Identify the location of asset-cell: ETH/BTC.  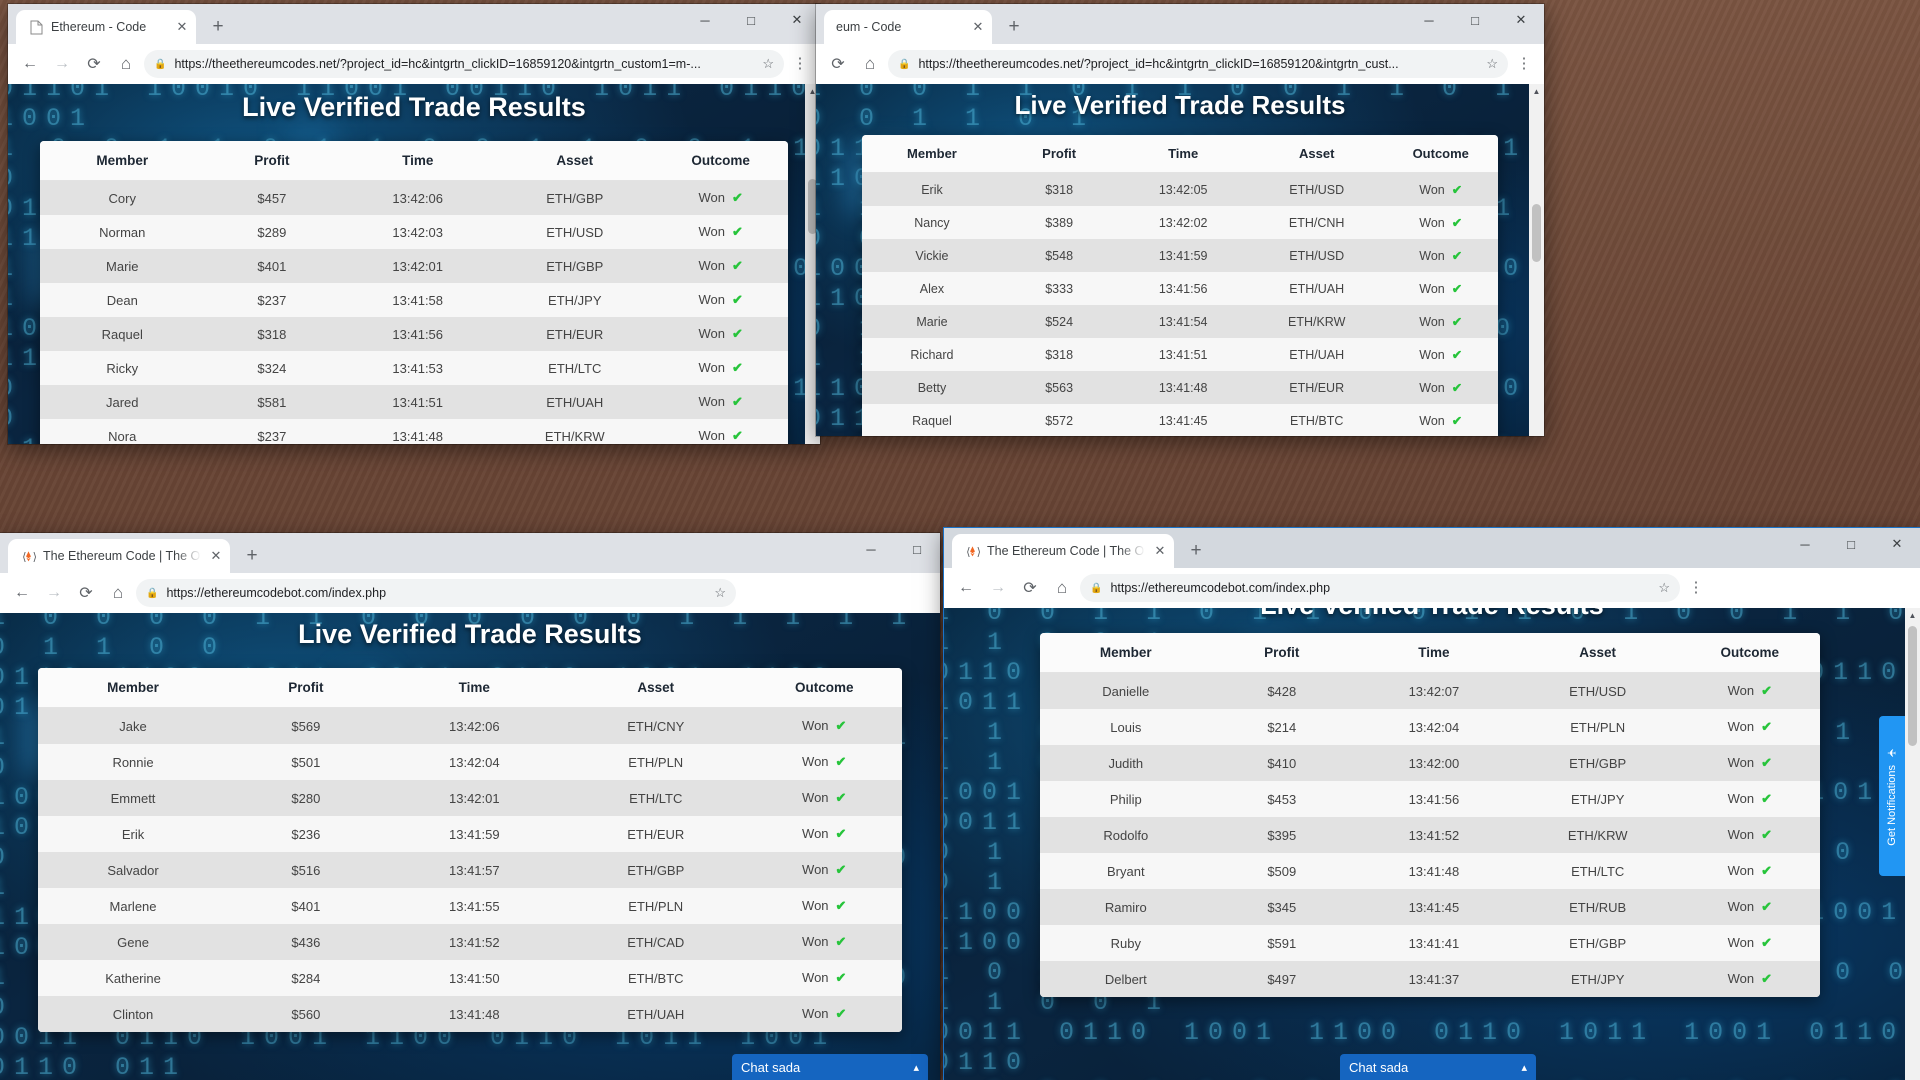
(1316, 420).